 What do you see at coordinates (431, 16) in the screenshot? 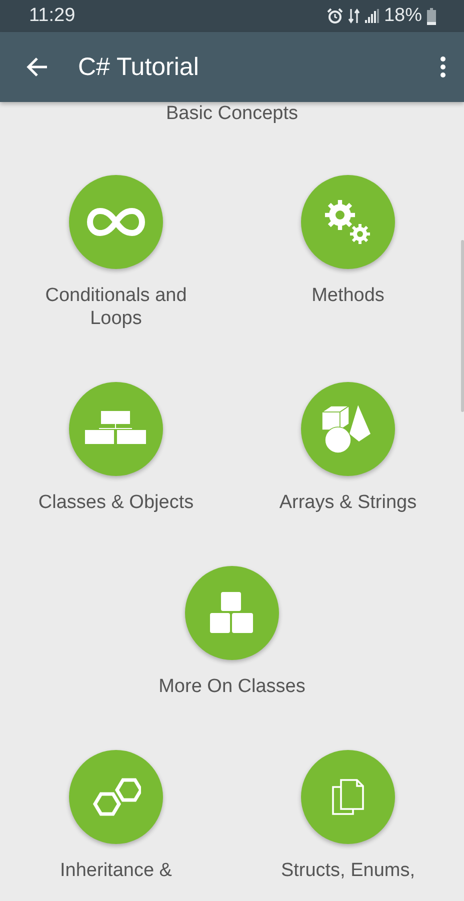
I see `battery-icon` at bounding box center [431, 16].